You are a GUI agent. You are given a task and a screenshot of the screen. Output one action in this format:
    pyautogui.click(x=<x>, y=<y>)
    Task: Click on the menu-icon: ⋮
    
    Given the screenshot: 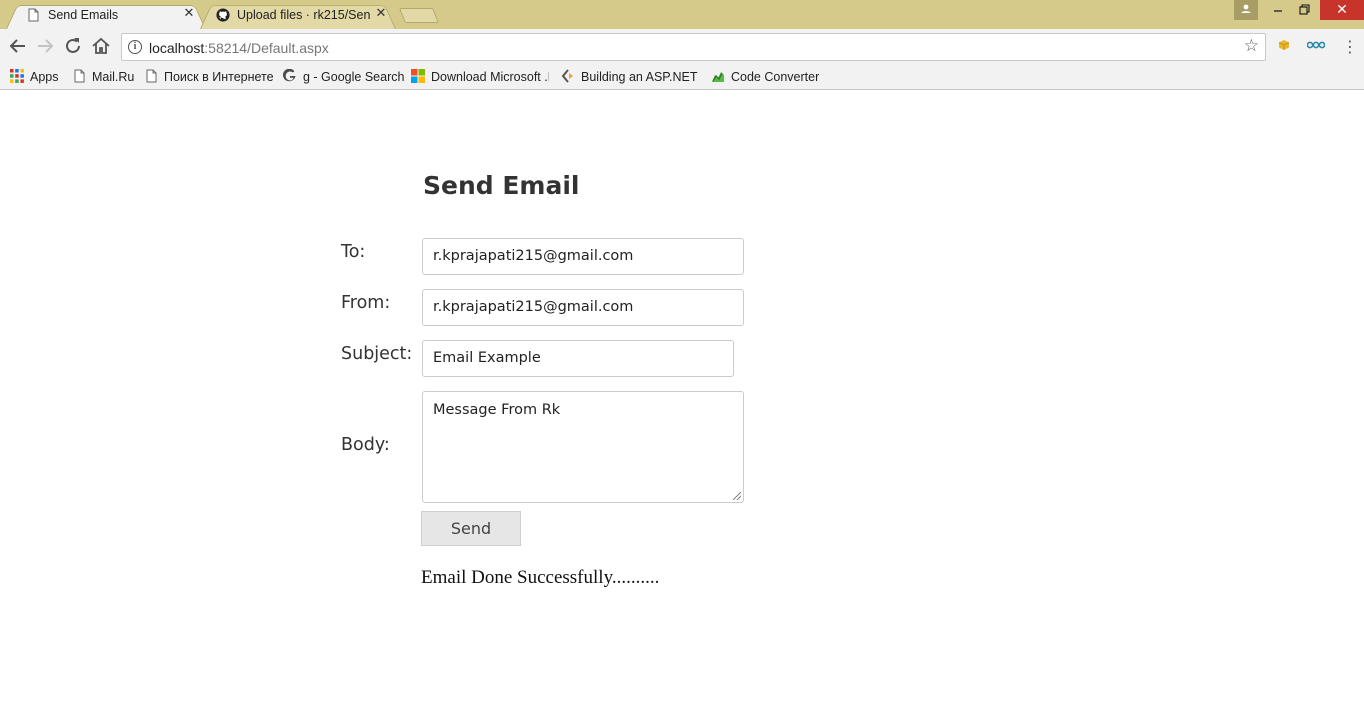 What is the action you would take?
    pyautogui.click(x=1350, y=47)
    